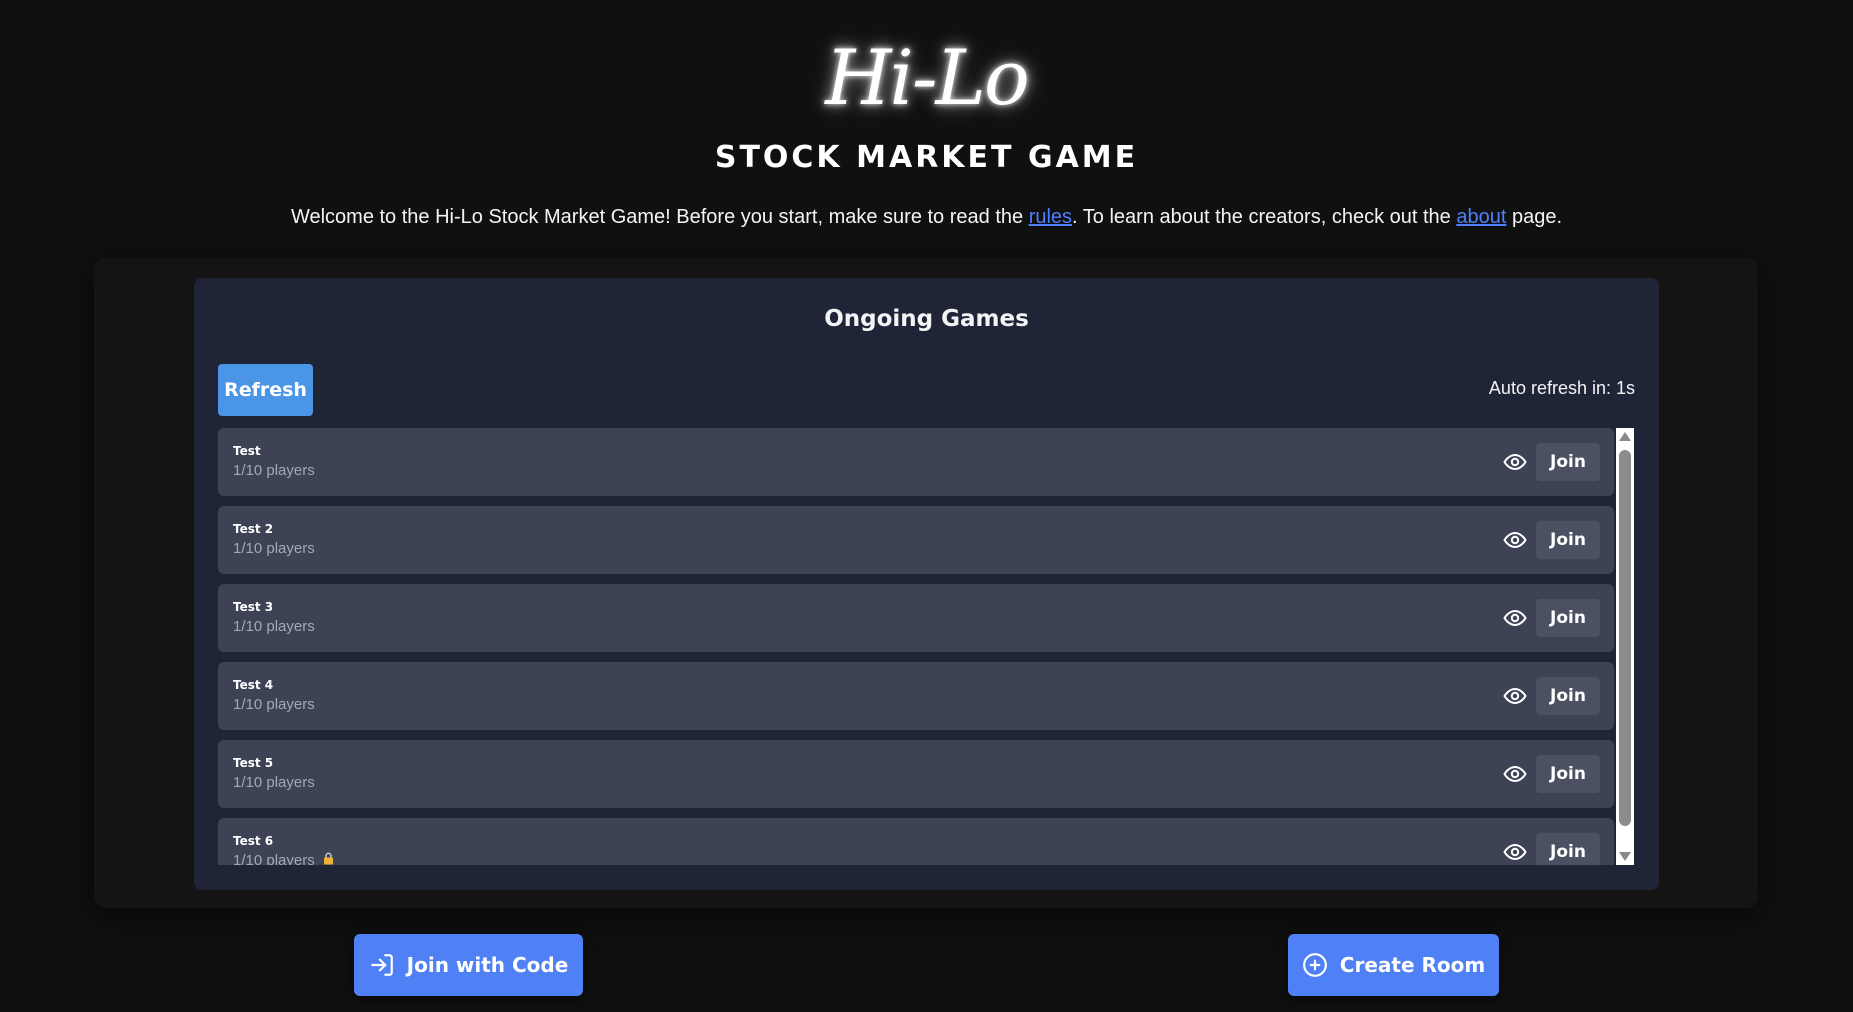  What do you see at coordinates (1625, 638) in the screenshot?
I see `scroll-thumb` at bounding box center [1625, 638].